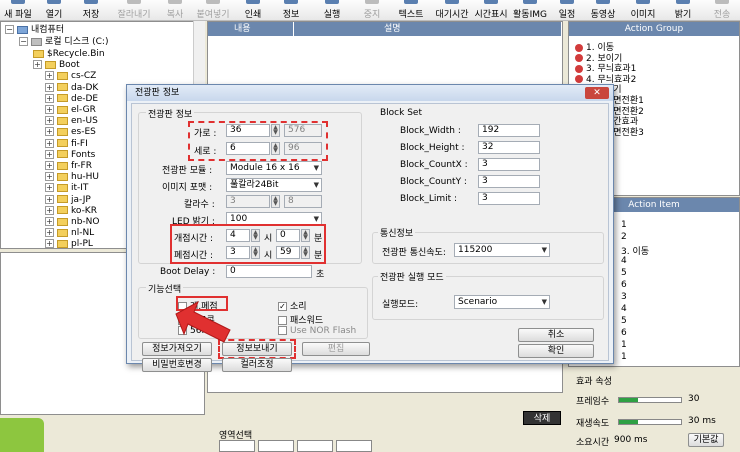  Describe the element at coordinates (509, 147) in the screenshot. I see `block-height-input: 32` at that location.